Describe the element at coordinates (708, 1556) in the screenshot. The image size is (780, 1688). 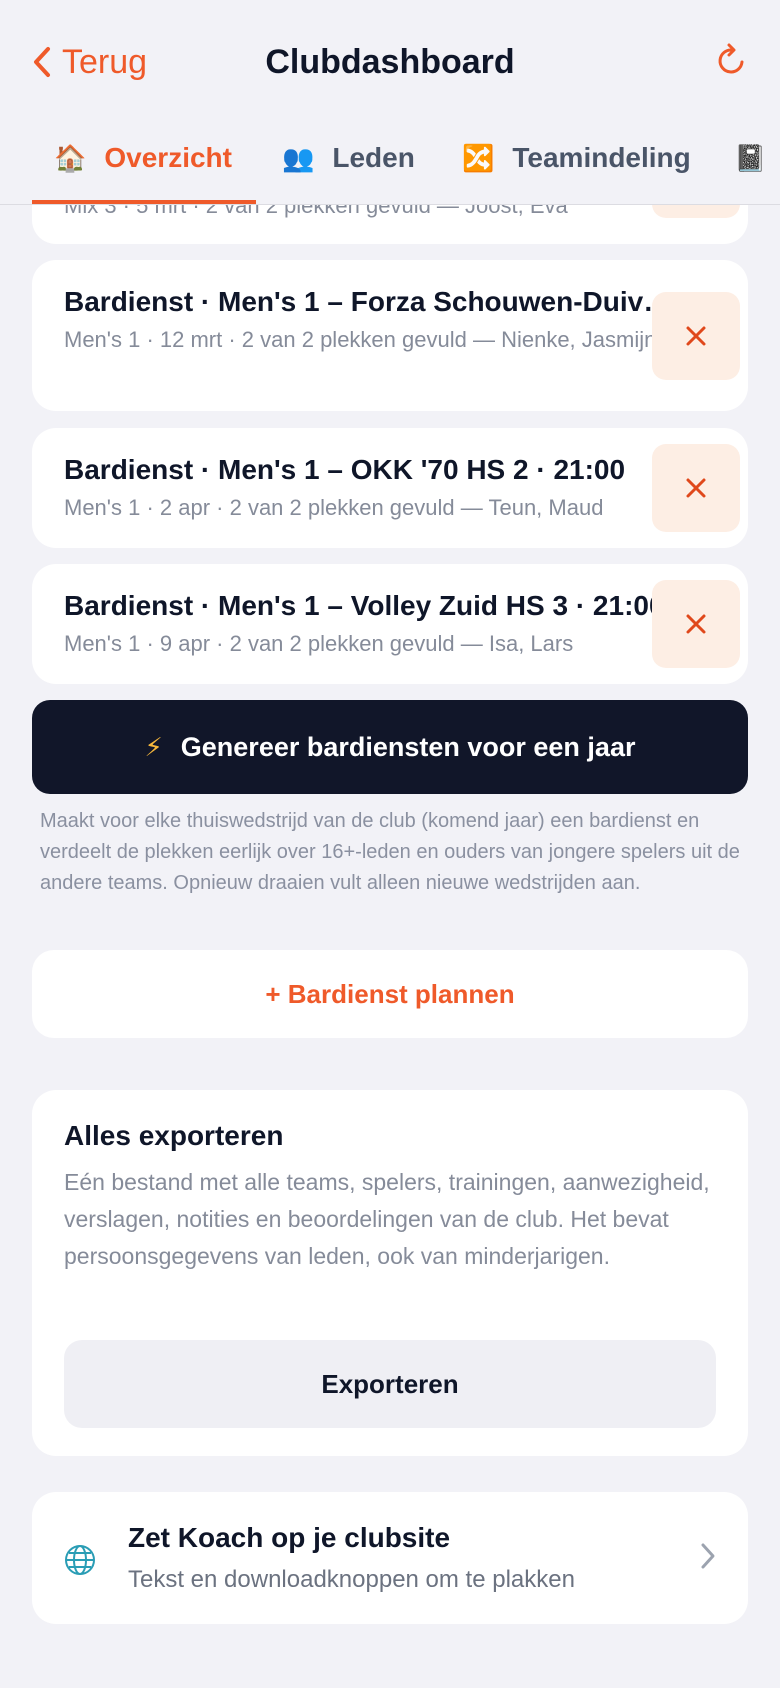
I see `chevron-right-icon` at that location.